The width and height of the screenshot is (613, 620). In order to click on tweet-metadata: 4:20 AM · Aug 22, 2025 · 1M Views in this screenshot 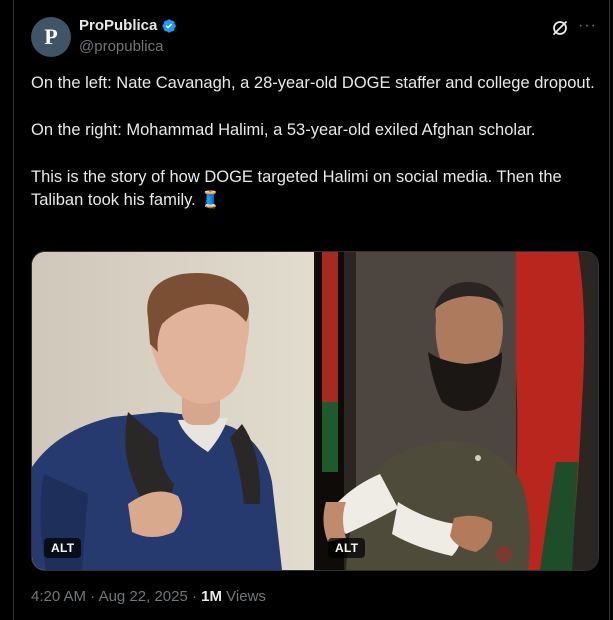, I will do `click(148, 596)`.